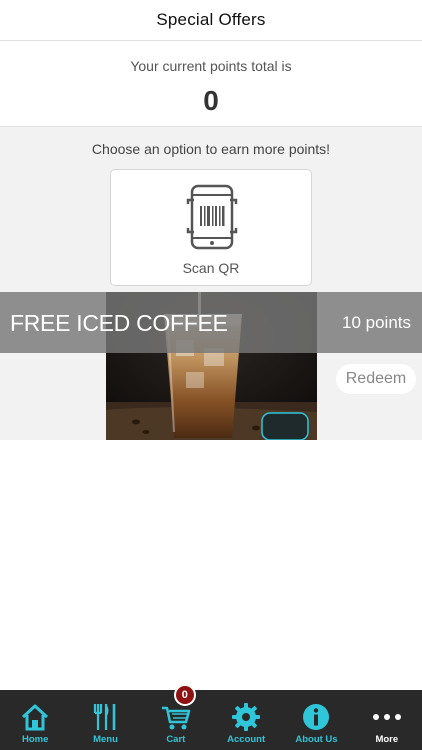  I want to click on cart-count-badge: 0, so click(184, 695).